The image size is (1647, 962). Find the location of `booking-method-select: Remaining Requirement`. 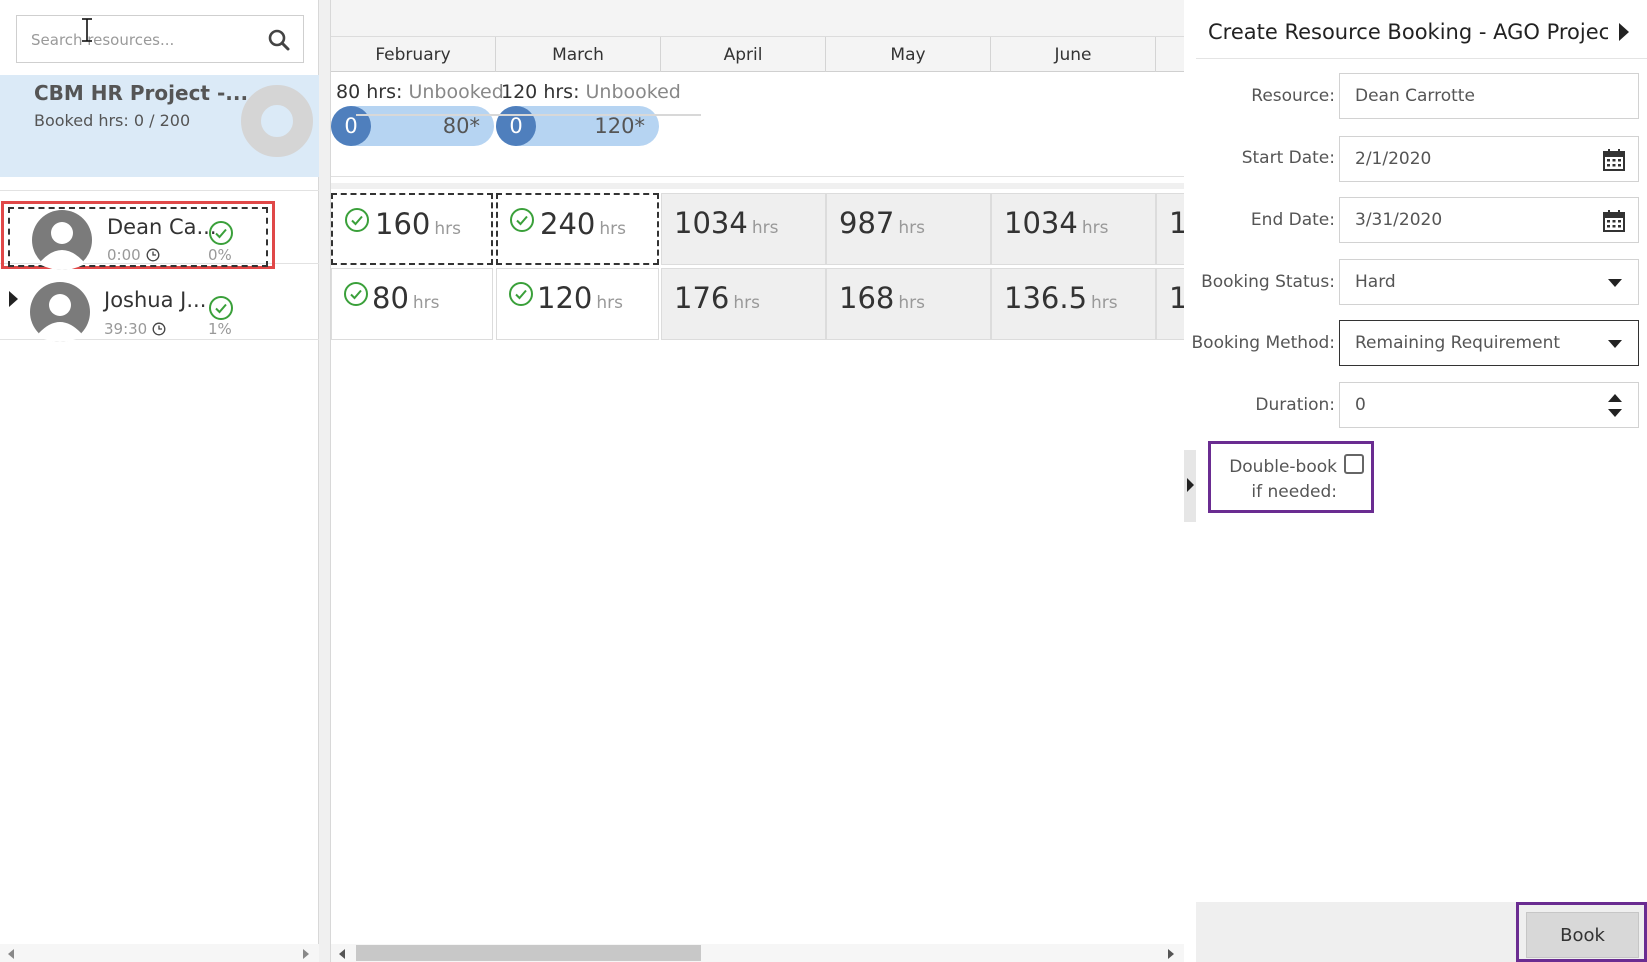

booking-method-select: Remaining Requirement is located at coordinates (1489, 343).